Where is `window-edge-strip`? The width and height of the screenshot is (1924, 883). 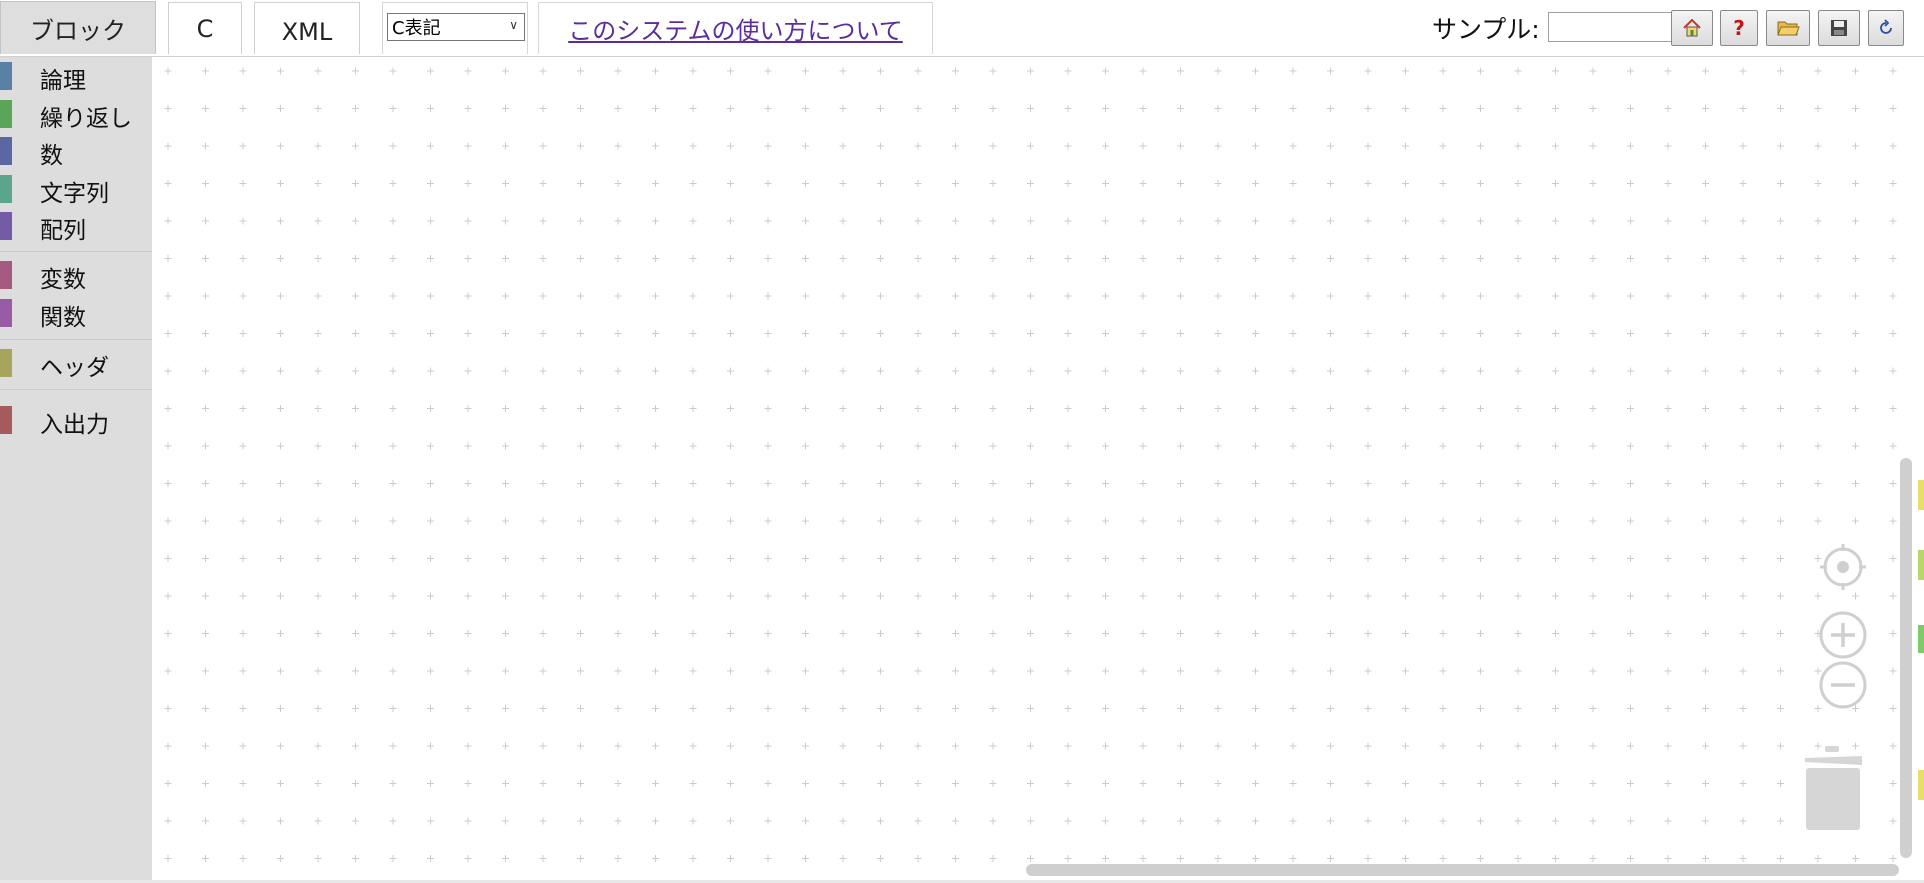
window-edge-strip is located at coordinates (1921, 640).